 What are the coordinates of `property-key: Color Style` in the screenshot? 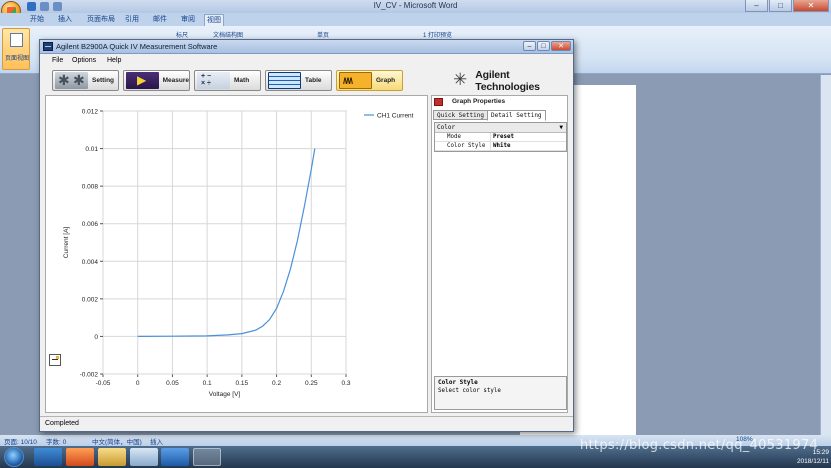 It's located at (463, 146).